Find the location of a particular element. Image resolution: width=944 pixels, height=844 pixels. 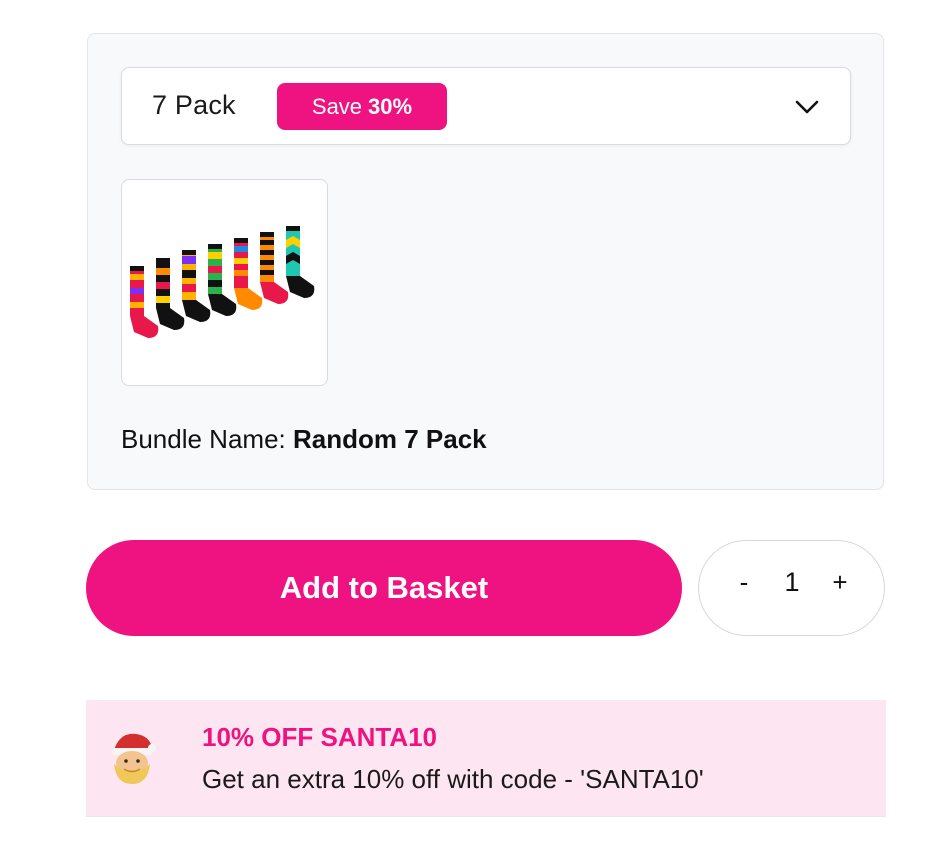

pack-size-value: 7 Pack is located at coordinates (194, 105).